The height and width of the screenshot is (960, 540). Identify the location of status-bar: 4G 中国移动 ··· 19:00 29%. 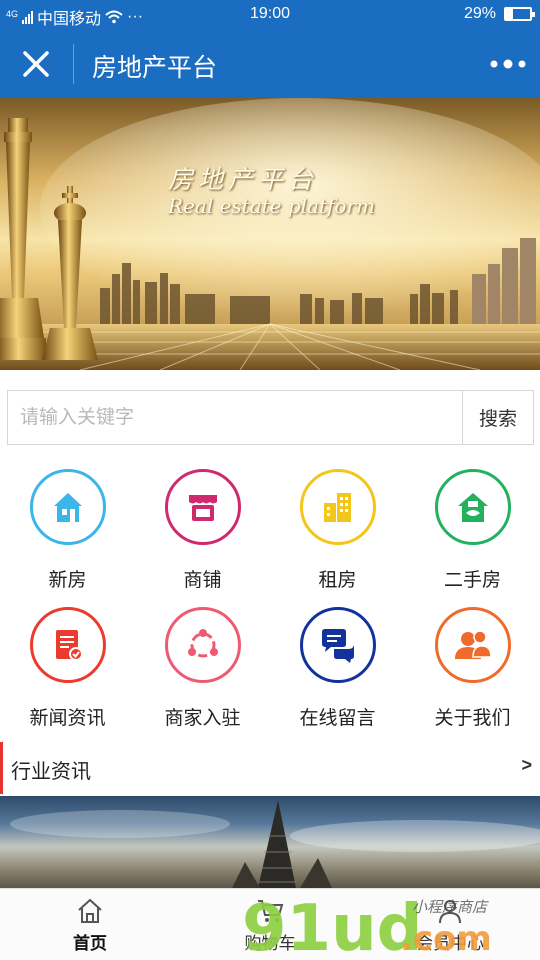
(270, 15).